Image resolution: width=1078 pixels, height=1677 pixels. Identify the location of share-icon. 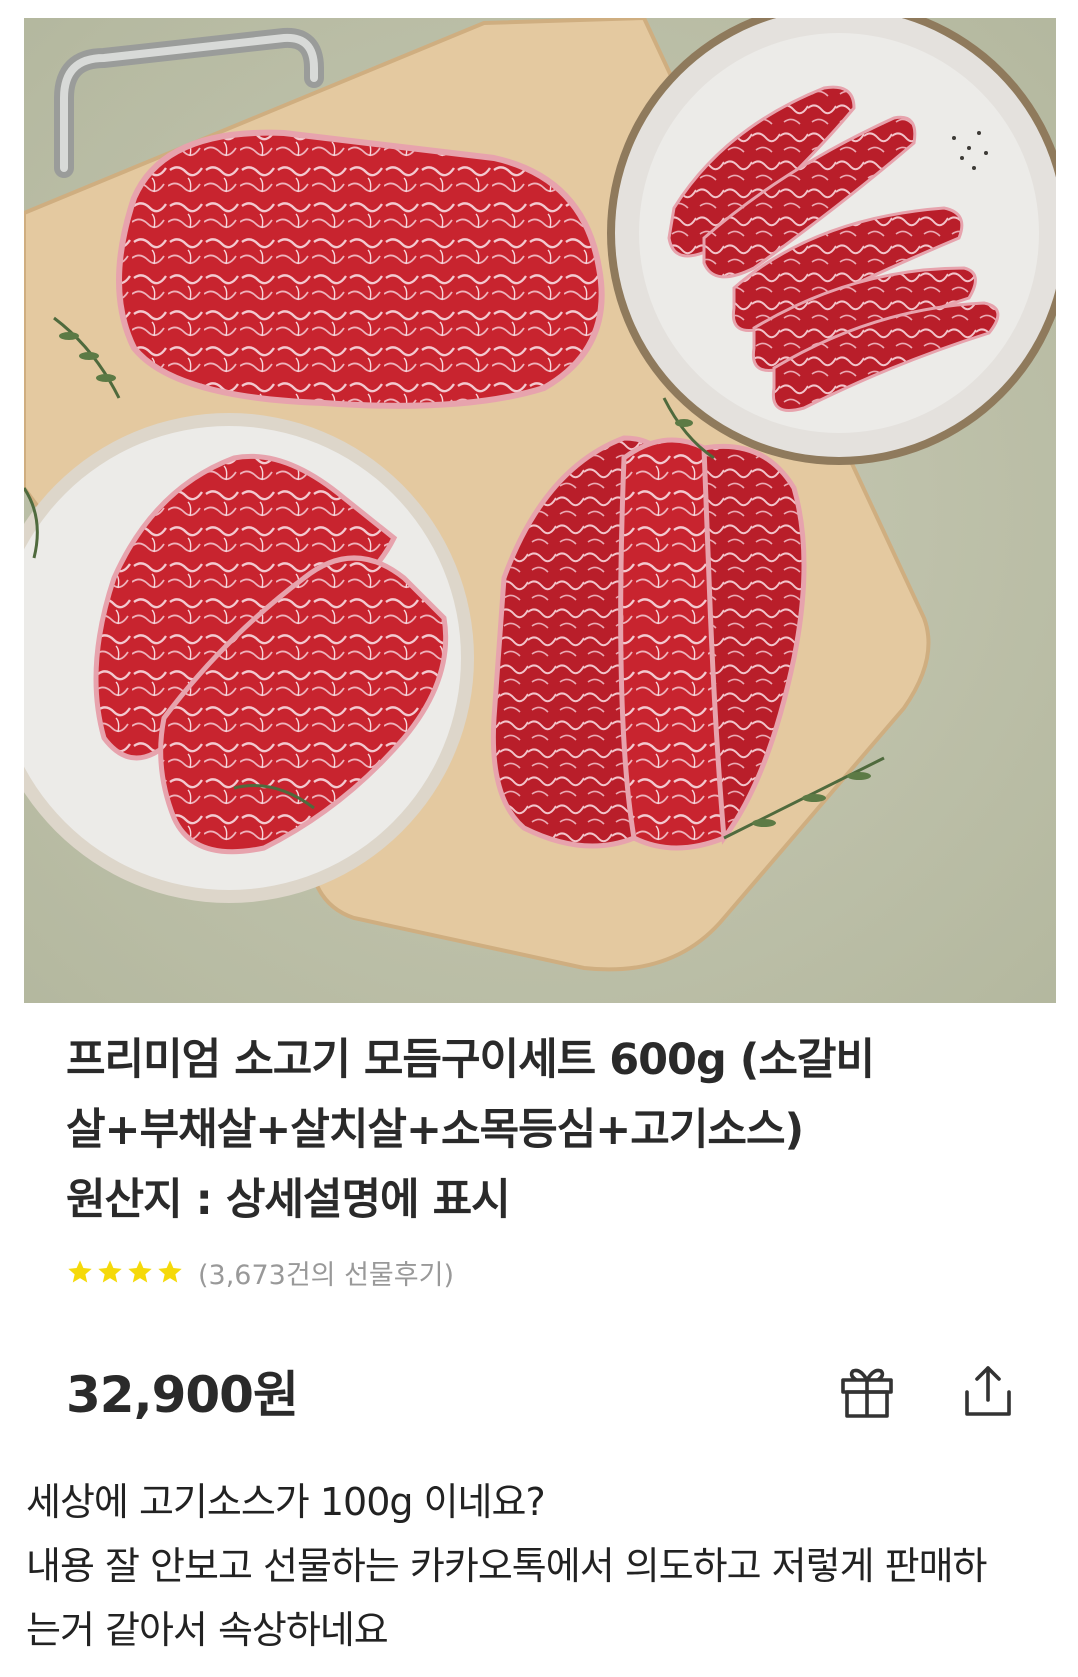
(988, 1391).